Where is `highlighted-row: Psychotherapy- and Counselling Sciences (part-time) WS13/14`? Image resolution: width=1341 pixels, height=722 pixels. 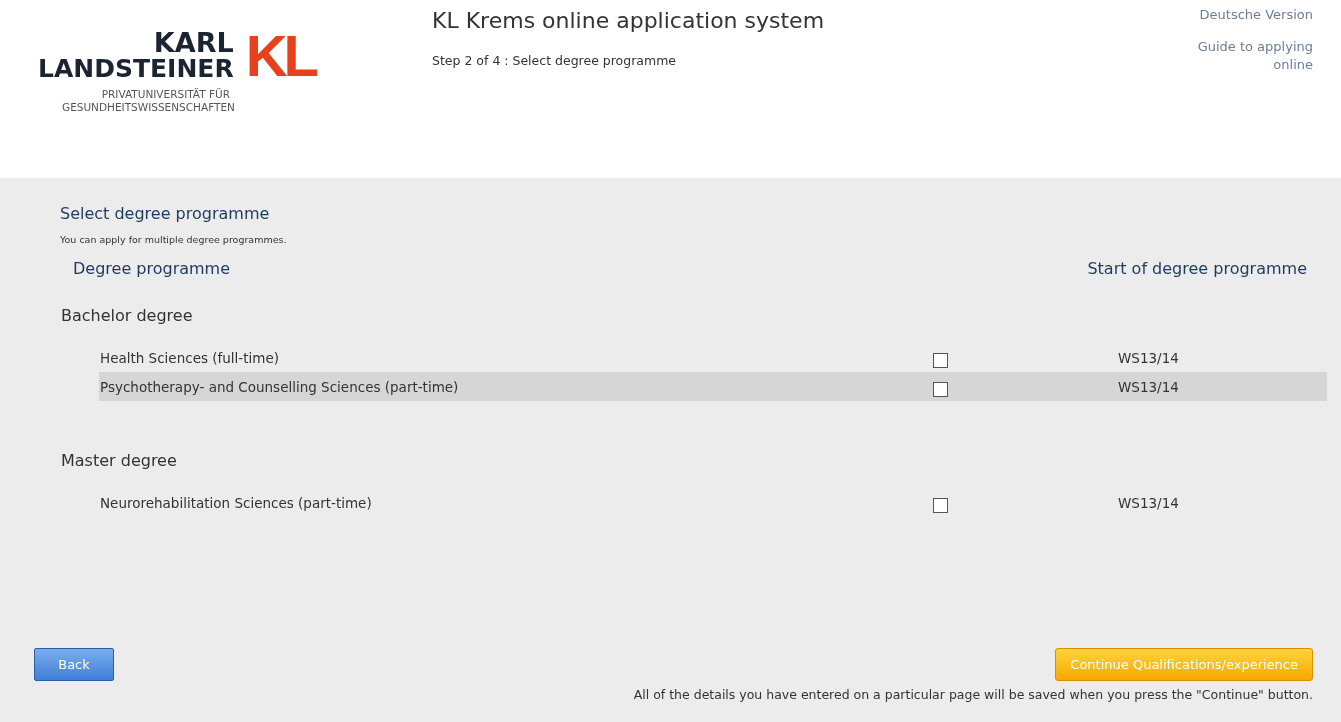
highlighted-row: Psychotherapy- and Counselling Sciences (part-time) WS13/14 is located at coordinates (713, 386).